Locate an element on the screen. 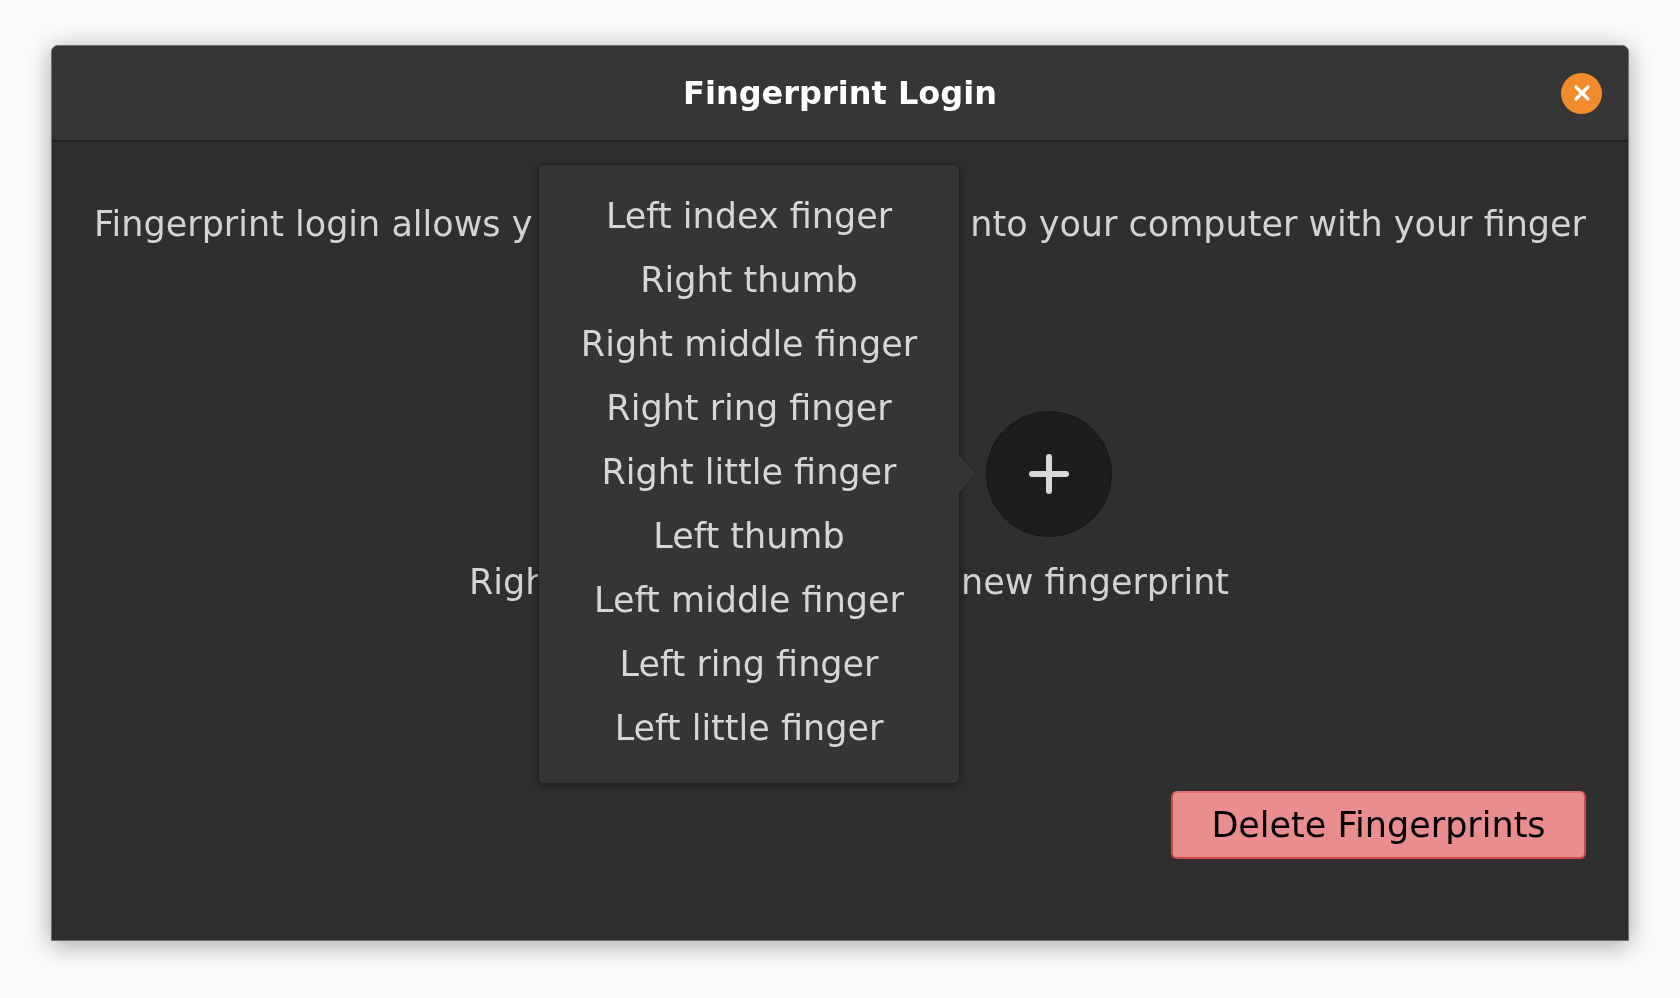  close-button is located at coordinates (1581, 93).